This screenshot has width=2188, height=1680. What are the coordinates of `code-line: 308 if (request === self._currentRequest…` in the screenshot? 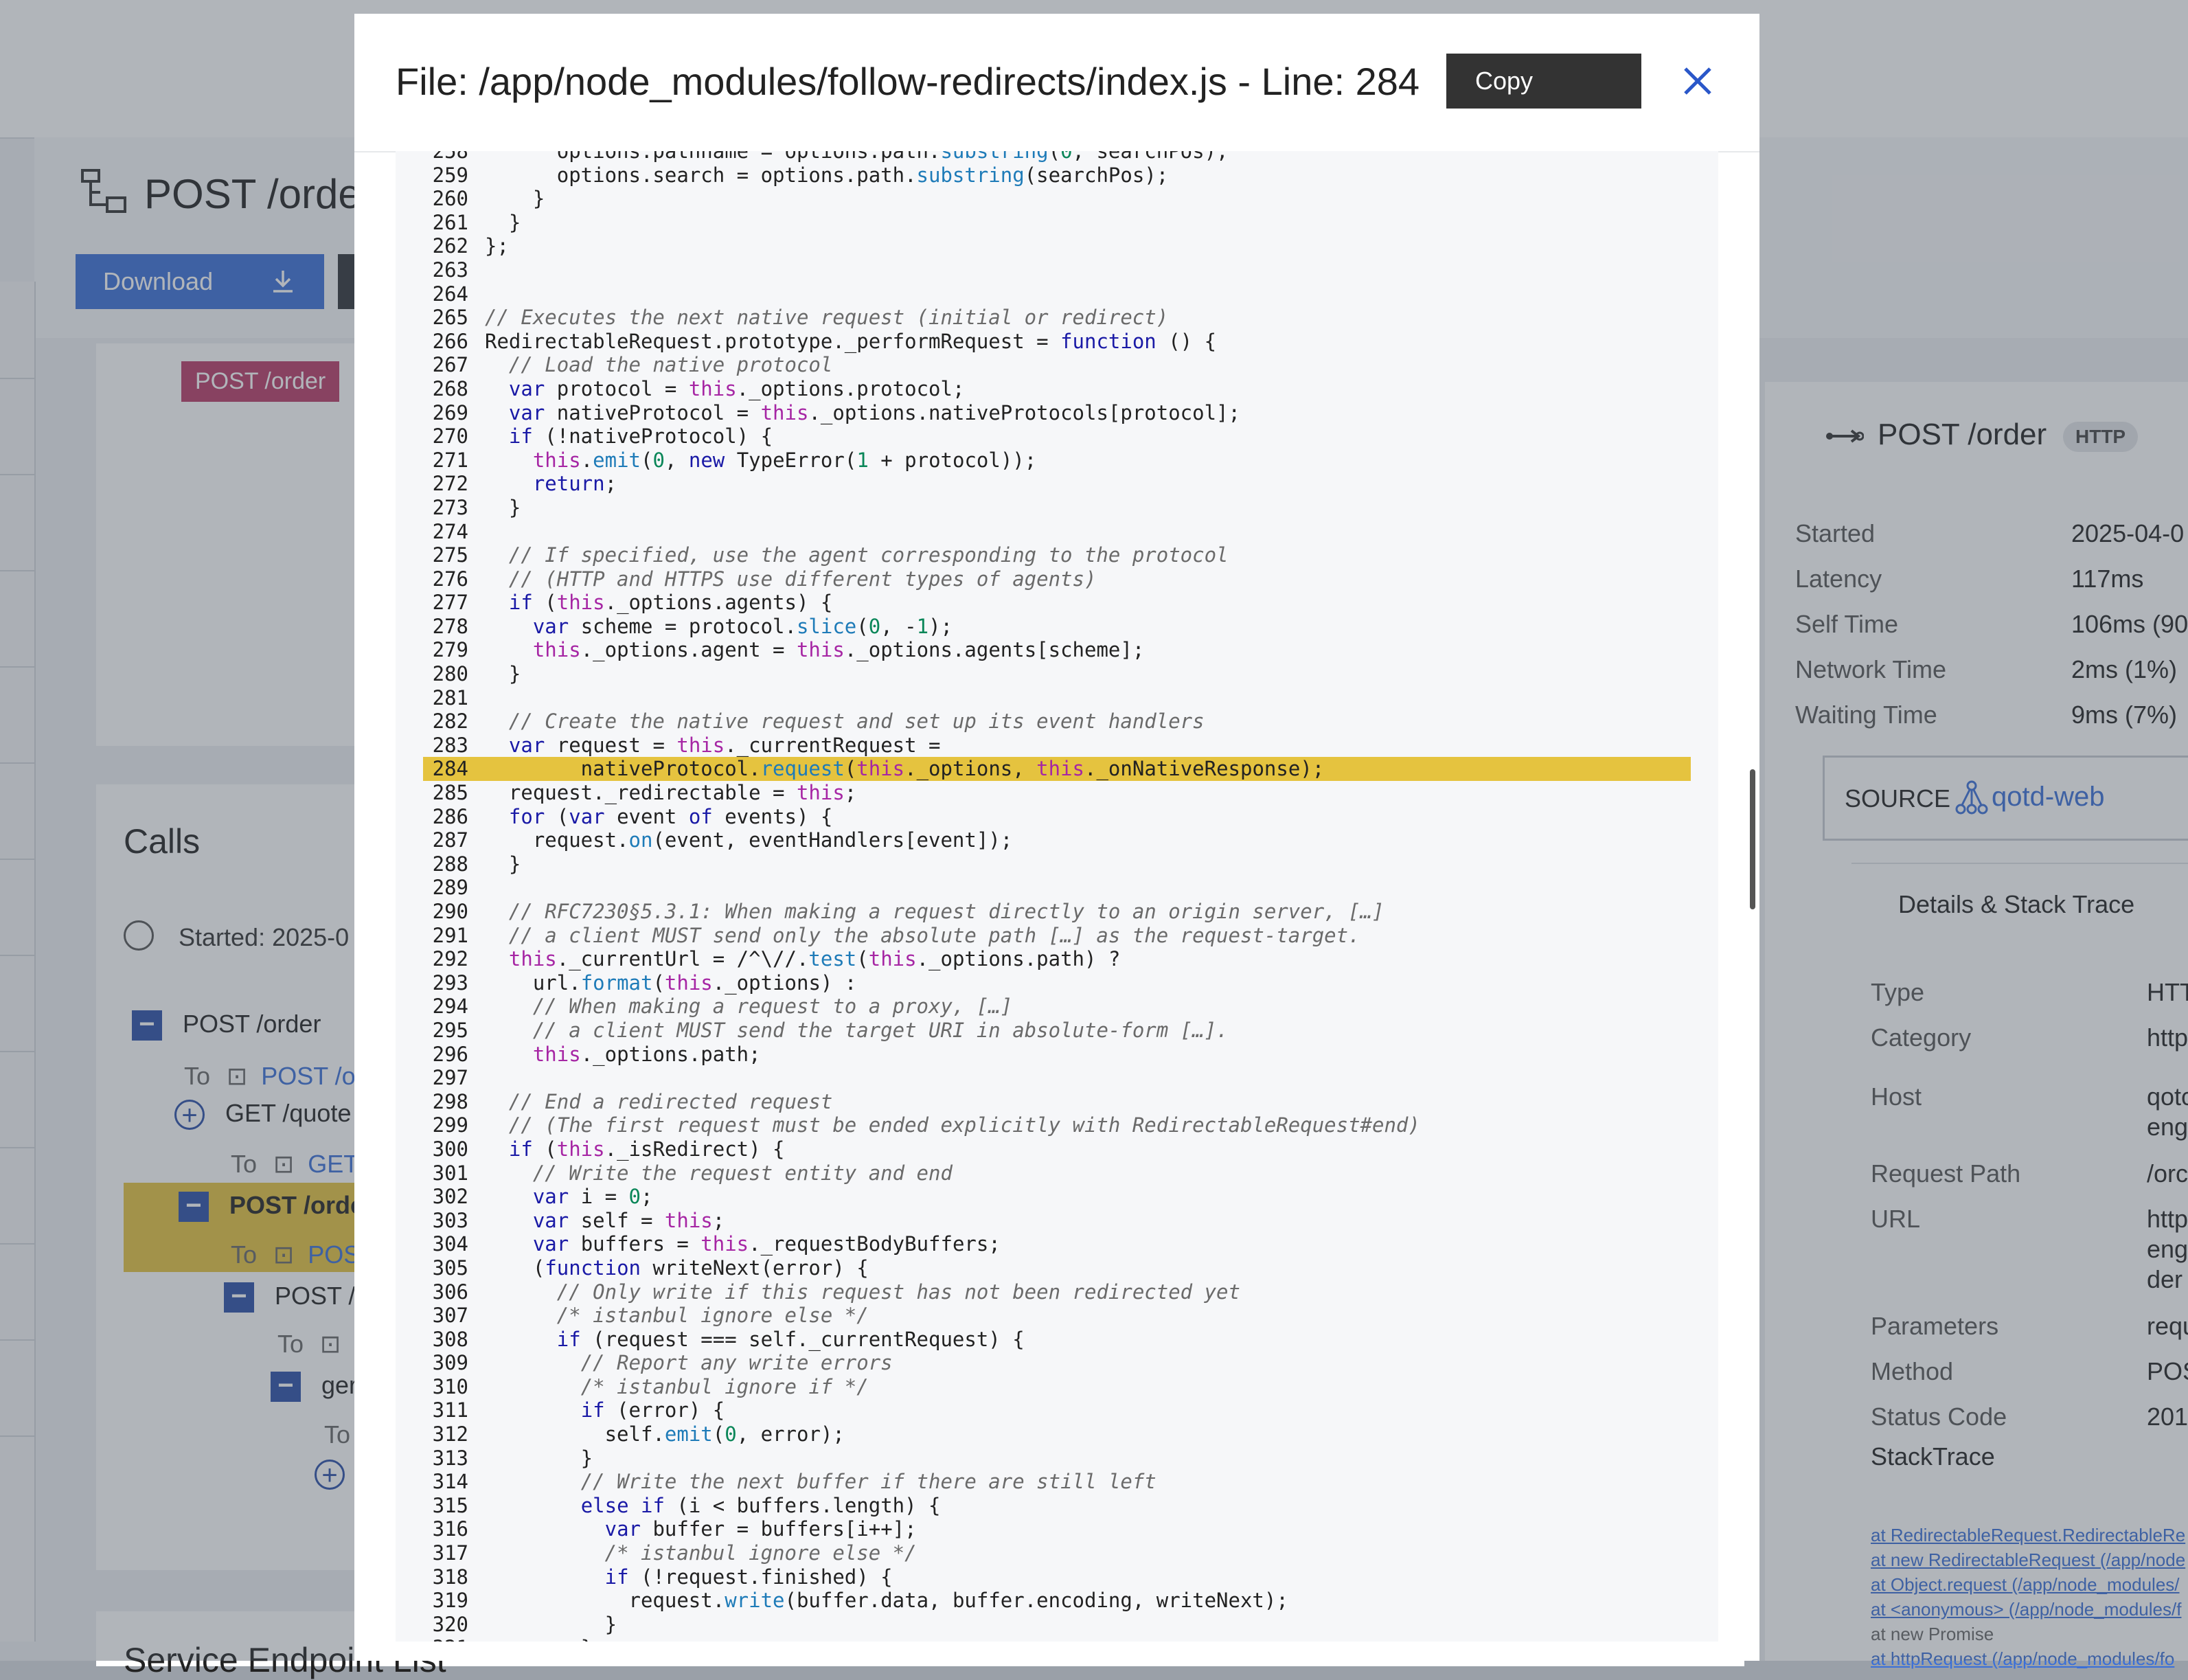 It's located at (1065, 1340).